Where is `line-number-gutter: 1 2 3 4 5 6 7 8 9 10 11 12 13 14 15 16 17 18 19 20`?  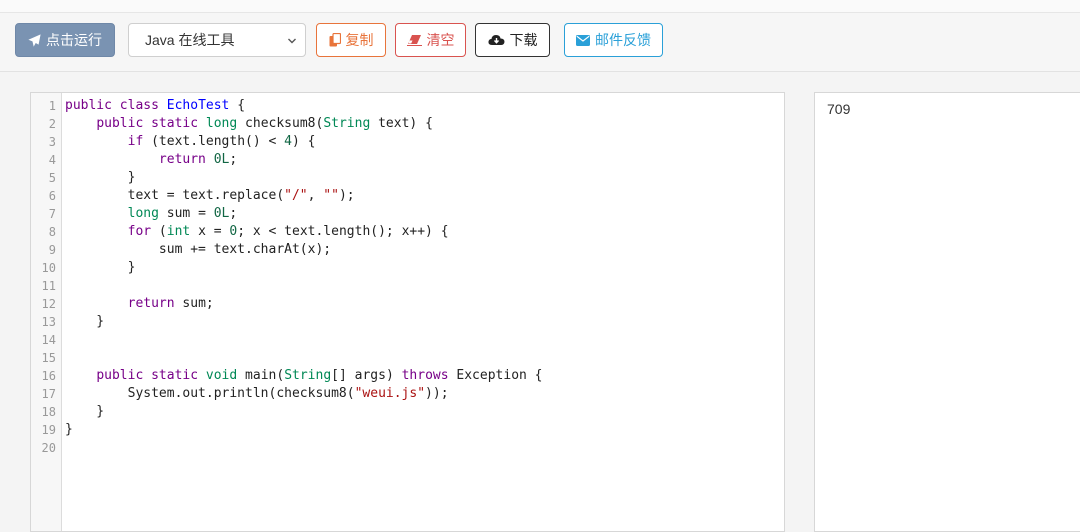
line-number-gutter: 1 2 3 4 5 6 7 8 9 10 11 12 13 14 15 16 17 18 19 20 is located at coordinates (46, 312).